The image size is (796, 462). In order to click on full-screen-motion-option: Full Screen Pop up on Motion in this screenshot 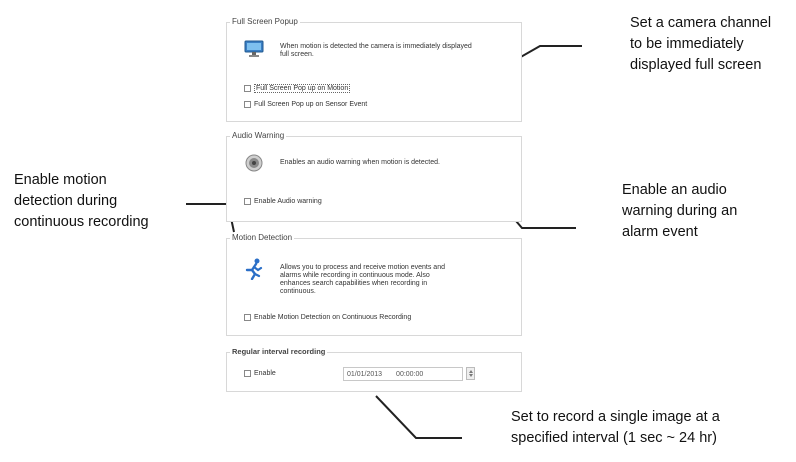, I will do `click(297, 88)`.